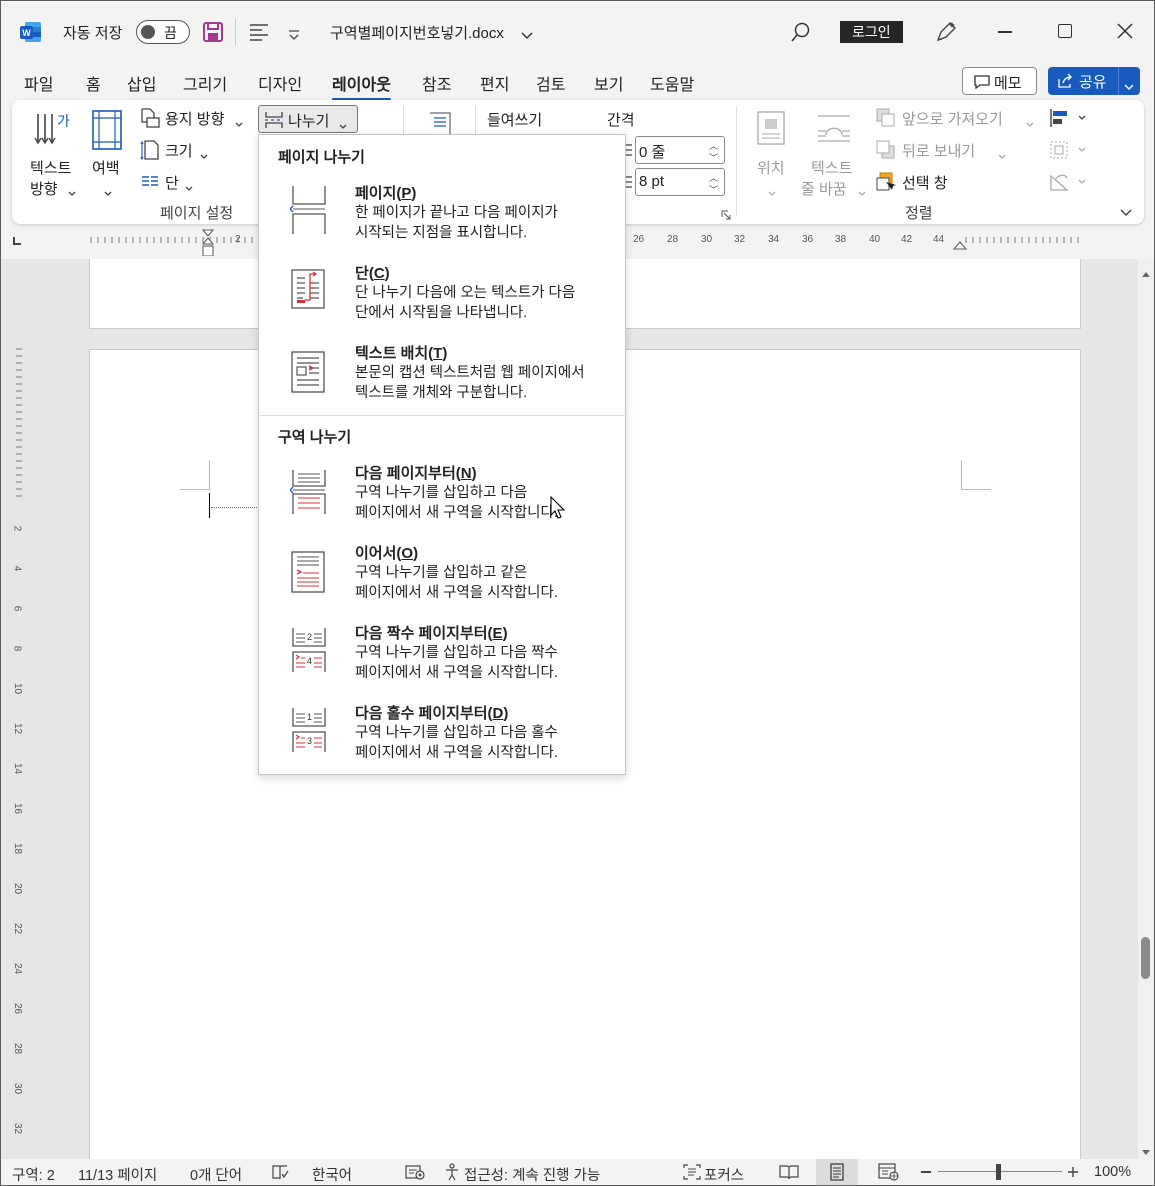  I want to click on proofing-book-icon, so click(280, 1172).